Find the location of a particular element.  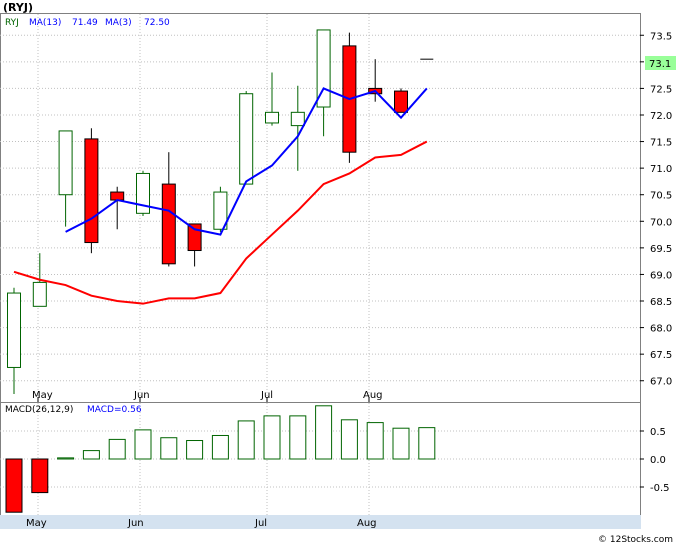

price-tick-label: 69.5 is located at coordinates (661, 249).